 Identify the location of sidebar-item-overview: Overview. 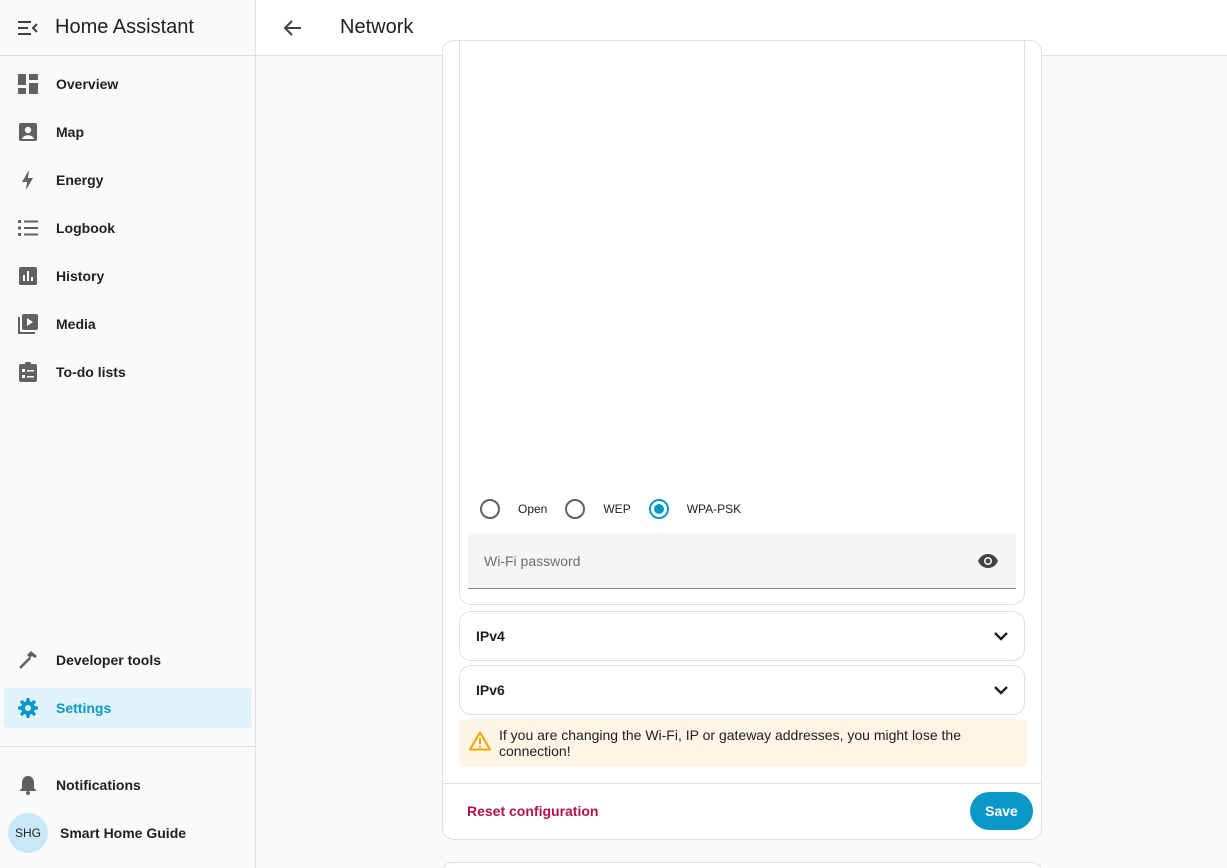
(127, 84).